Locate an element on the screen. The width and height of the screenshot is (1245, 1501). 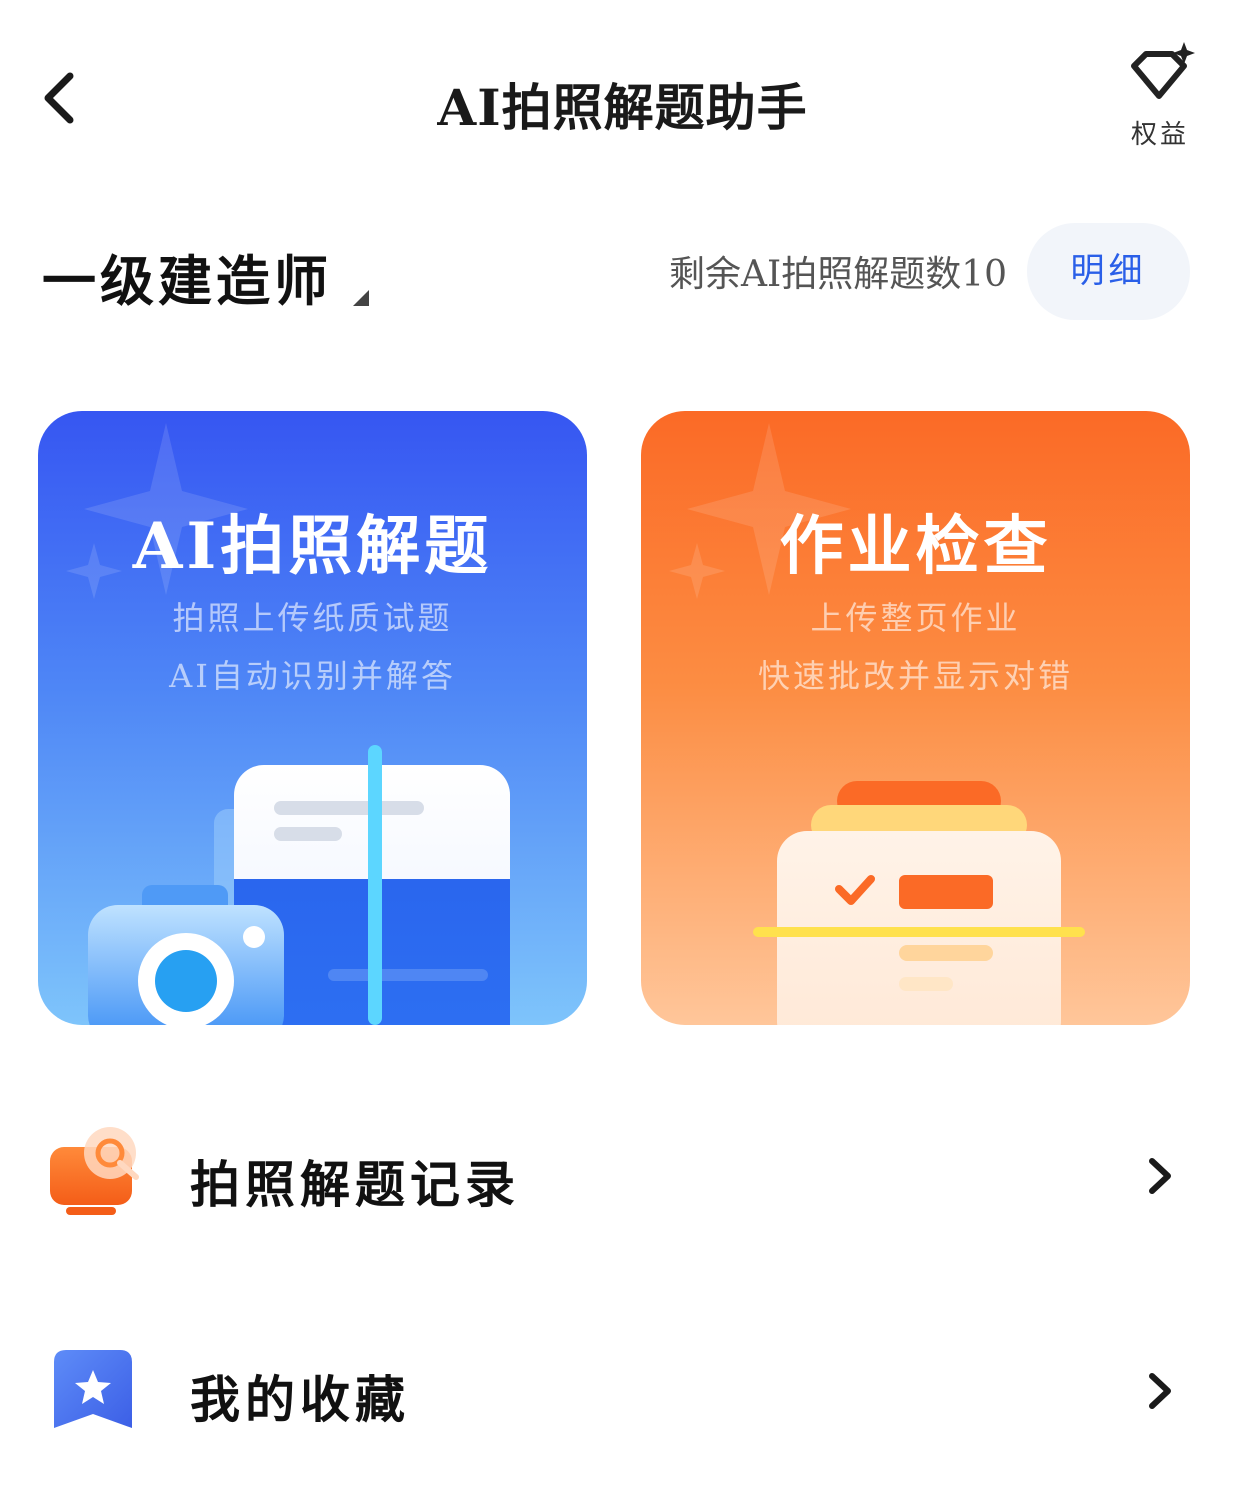
ai-solve-title: AI拍照解题 is located at coordinates (312, 546).